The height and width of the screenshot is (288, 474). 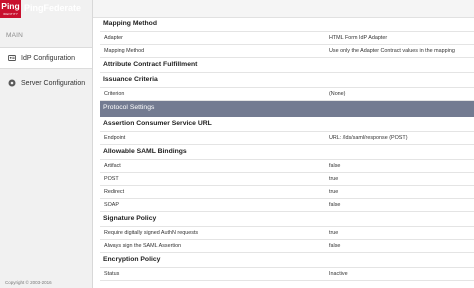 What do you see at coordinates (15, 35) in the screenshot?
I see `sidebar-section-label: MAIN` at bounding box center [15, 35].